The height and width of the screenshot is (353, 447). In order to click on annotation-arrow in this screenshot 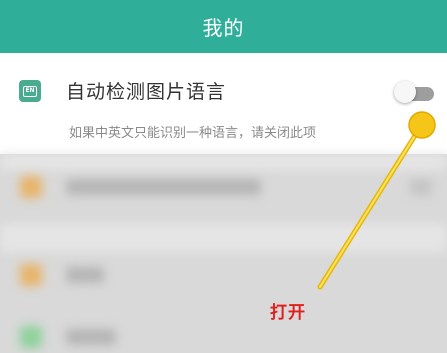, I will do `click(370, 206)`.